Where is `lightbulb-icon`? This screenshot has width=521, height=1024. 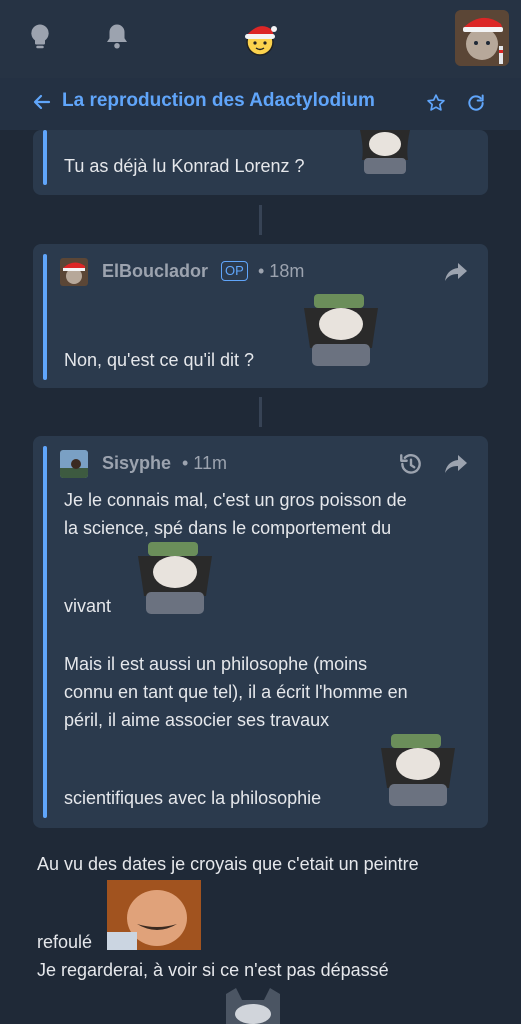 lightbulb-icon is located at coordinates (40, 37).